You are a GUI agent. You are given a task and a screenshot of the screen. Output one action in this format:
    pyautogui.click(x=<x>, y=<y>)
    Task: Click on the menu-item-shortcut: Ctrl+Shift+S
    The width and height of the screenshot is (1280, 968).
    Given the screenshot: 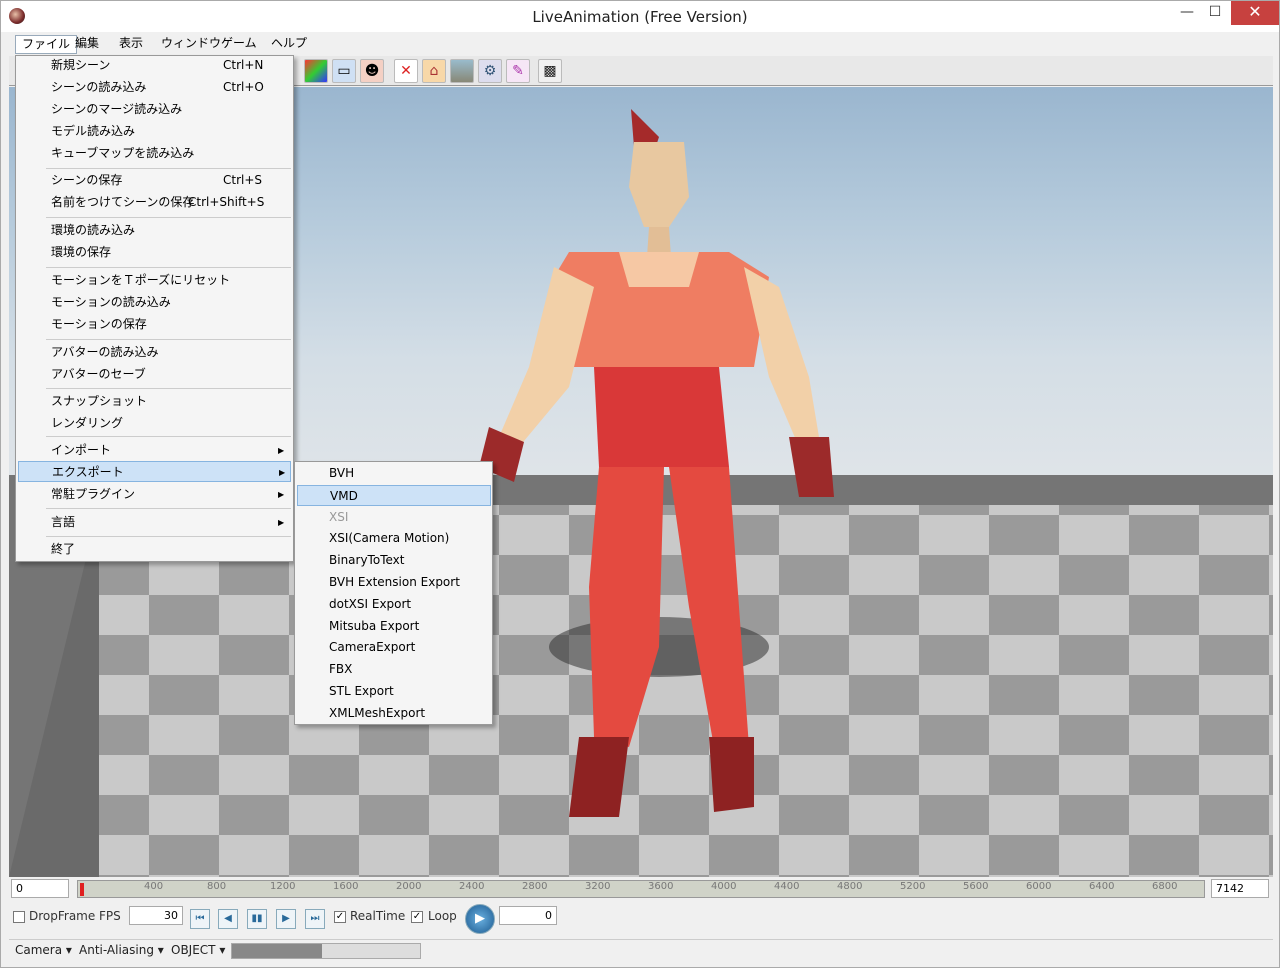 What is the action you would take?
    pyautogui.click(x=226, y=202)
    